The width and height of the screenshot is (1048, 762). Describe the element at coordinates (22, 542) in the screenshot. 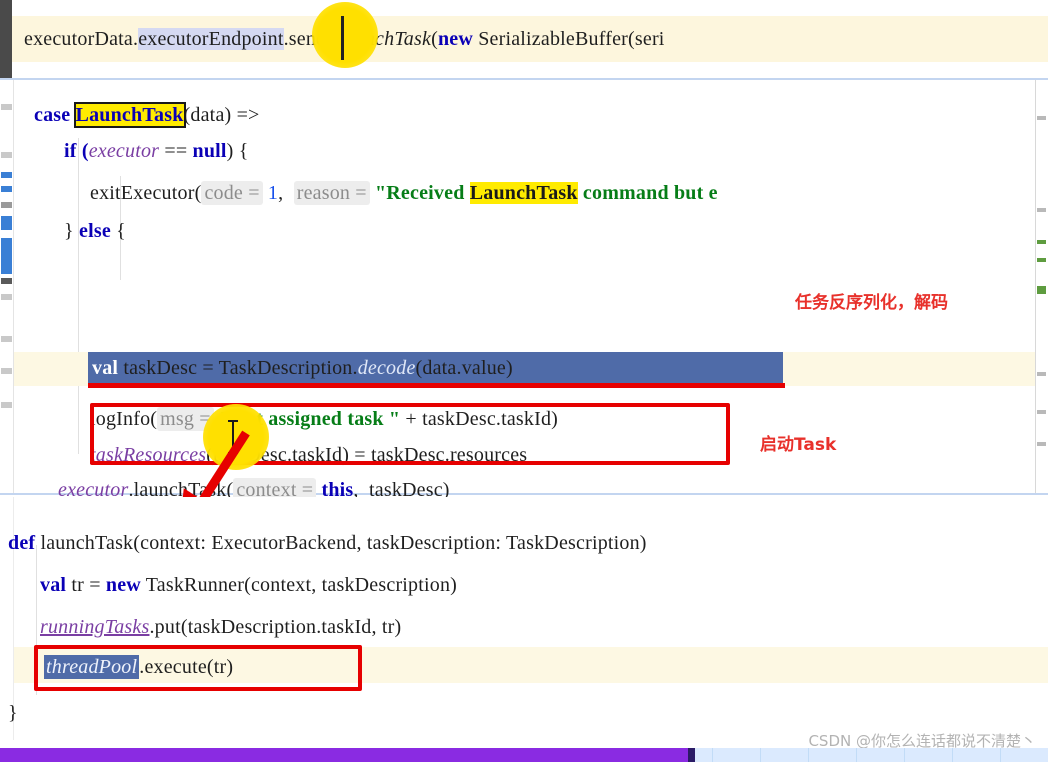

I see `code-segment: def` at that location.